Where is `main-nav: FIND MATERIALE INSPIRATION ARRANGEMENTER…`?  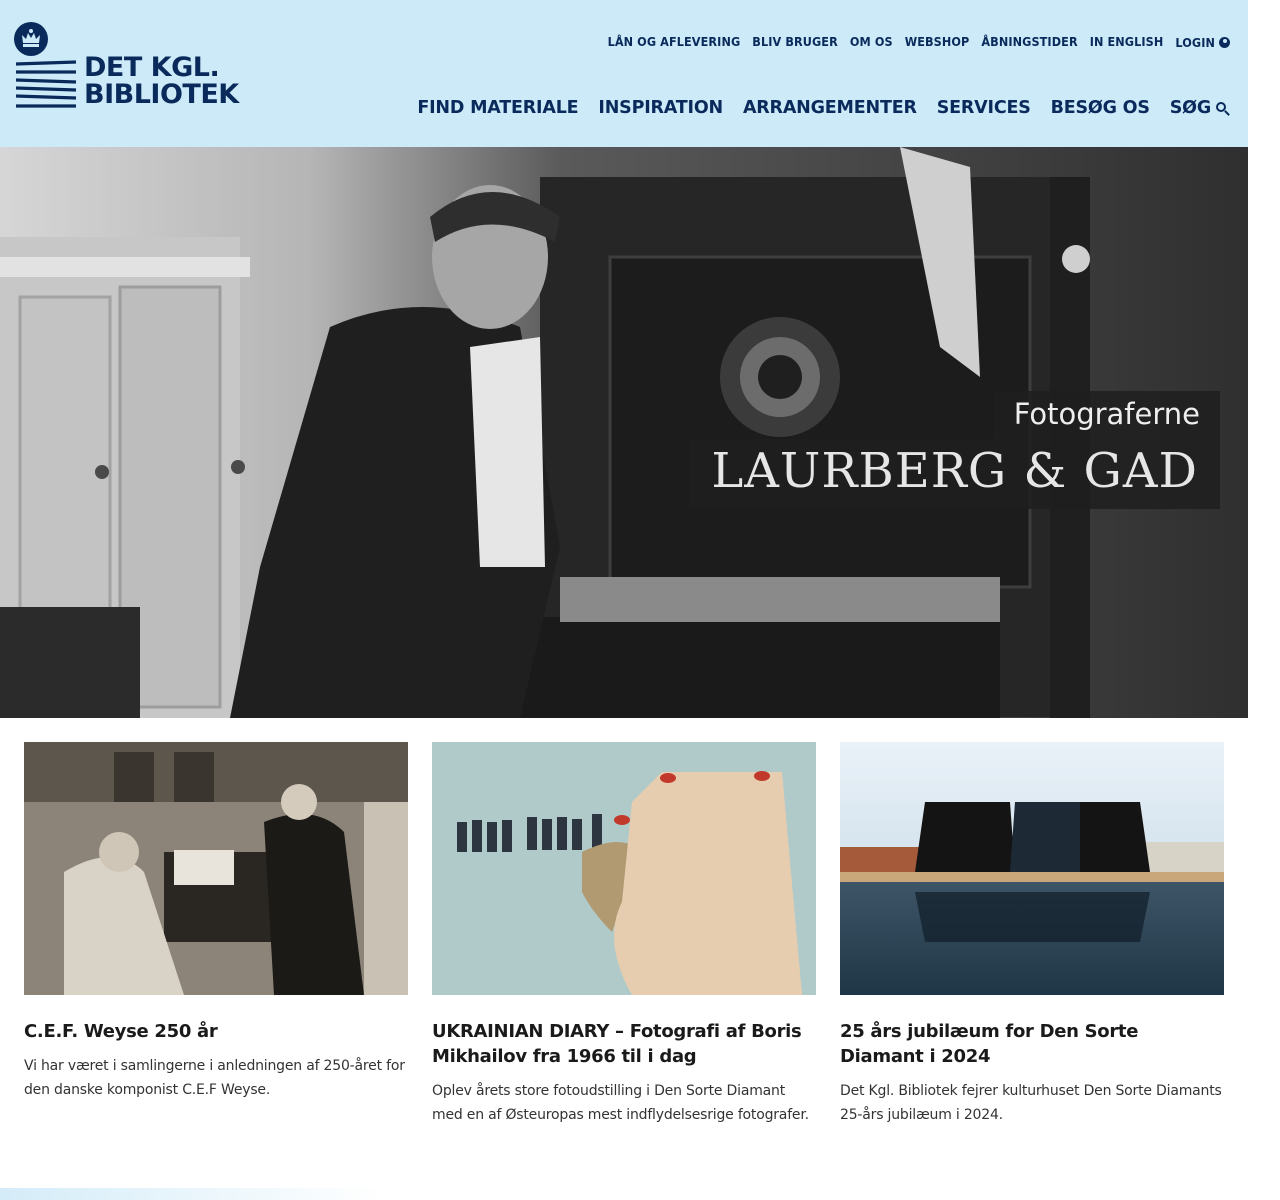
main-nav: FIND MATERIALE INSPIRATION ARRANGEMENTER… is located at coordinates (821, 108).